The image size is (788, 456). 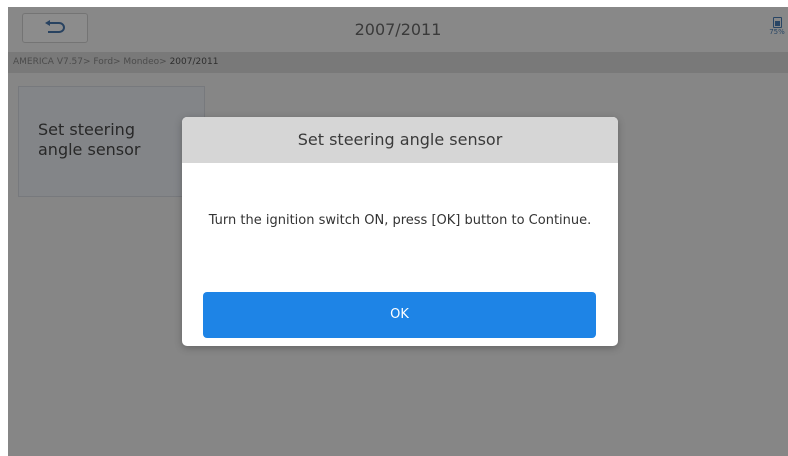 I want to click on dialog-title: Set steering angle sensor, so click(x=400, y=140).